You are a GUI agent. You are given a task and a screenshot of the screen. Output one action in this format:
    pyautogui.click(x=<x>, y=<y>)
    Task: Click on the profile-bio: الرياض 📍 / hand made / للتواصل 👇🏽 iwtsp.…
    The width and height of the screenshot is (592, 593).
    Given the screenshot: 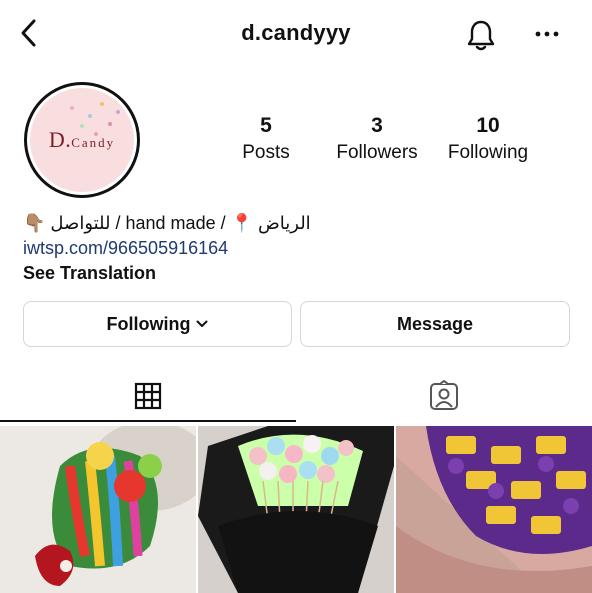 What is the action you would take?
    pyautogui.click(x=293, y=248)
    